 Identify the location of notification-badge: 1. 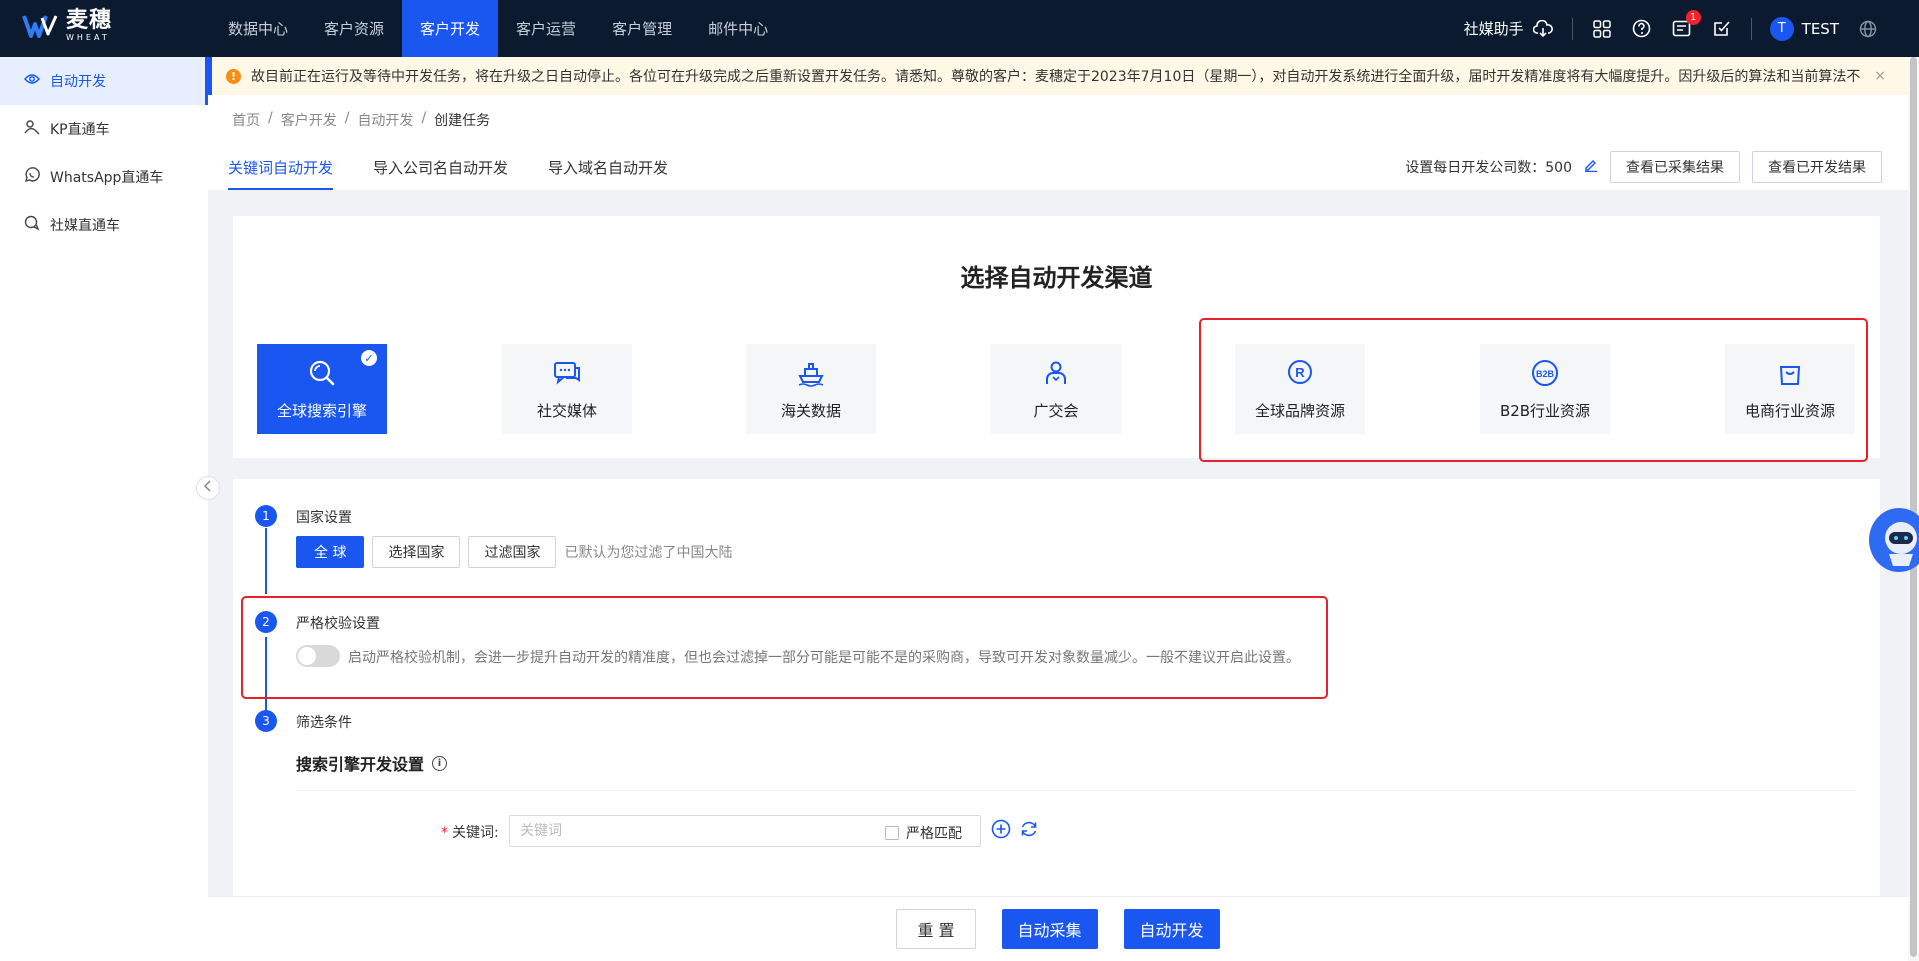
(1693, 17).